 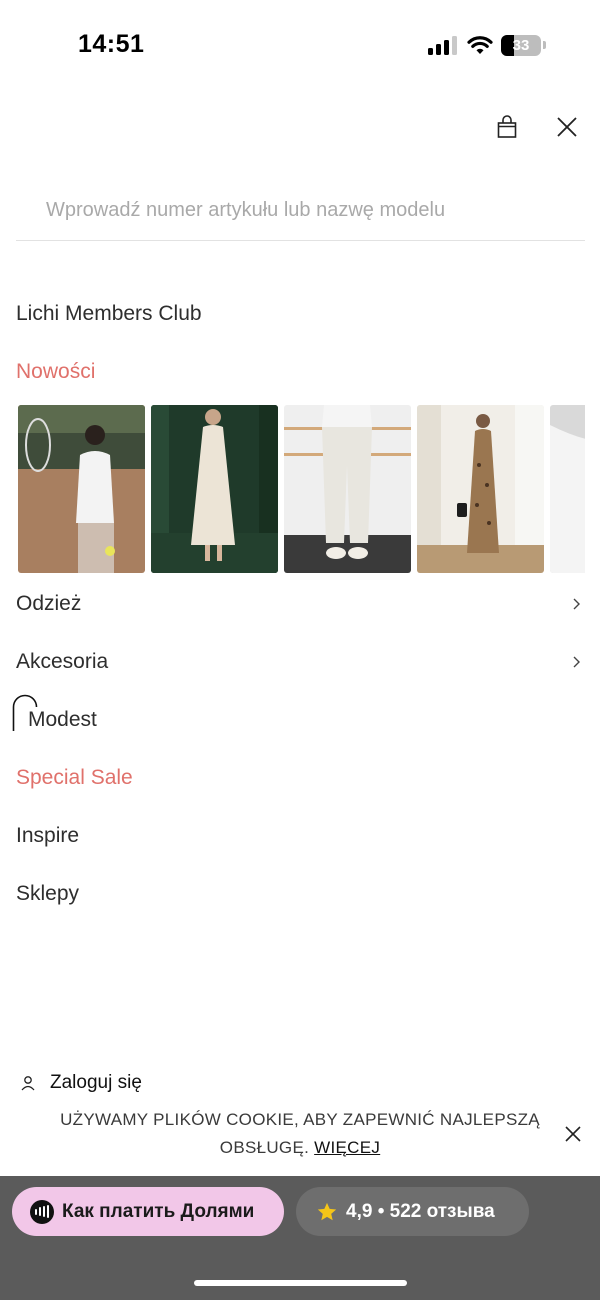 I want to click on battery-percent: 33, so click(x=521, y=45).